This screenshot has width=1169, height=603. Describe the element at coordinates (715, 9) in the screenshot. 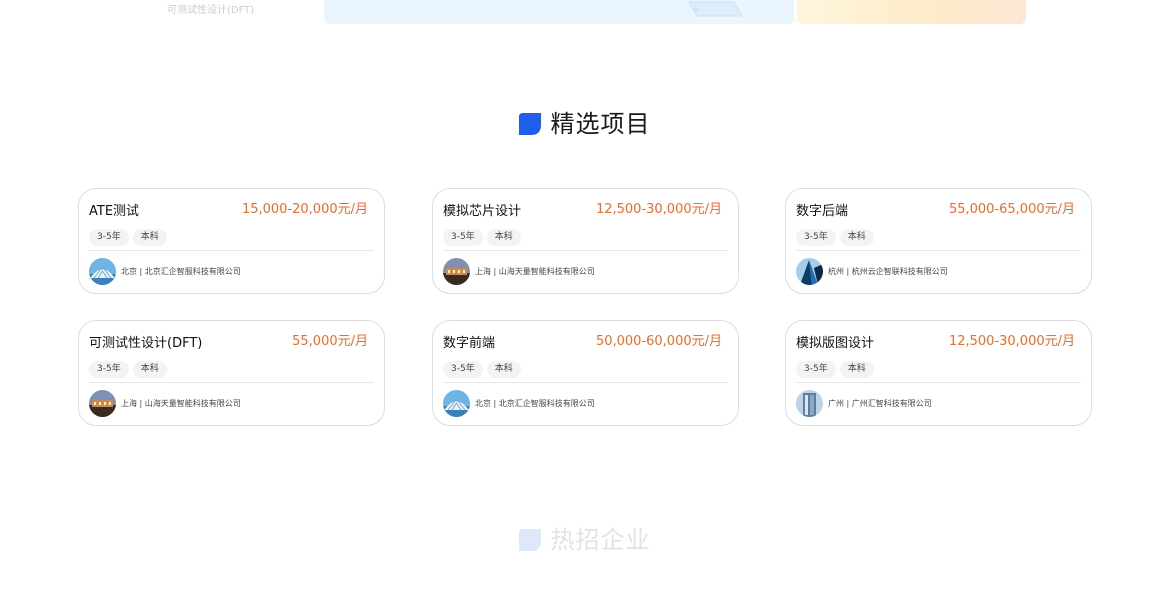

I see `laptop-illustration-icon` at that location.